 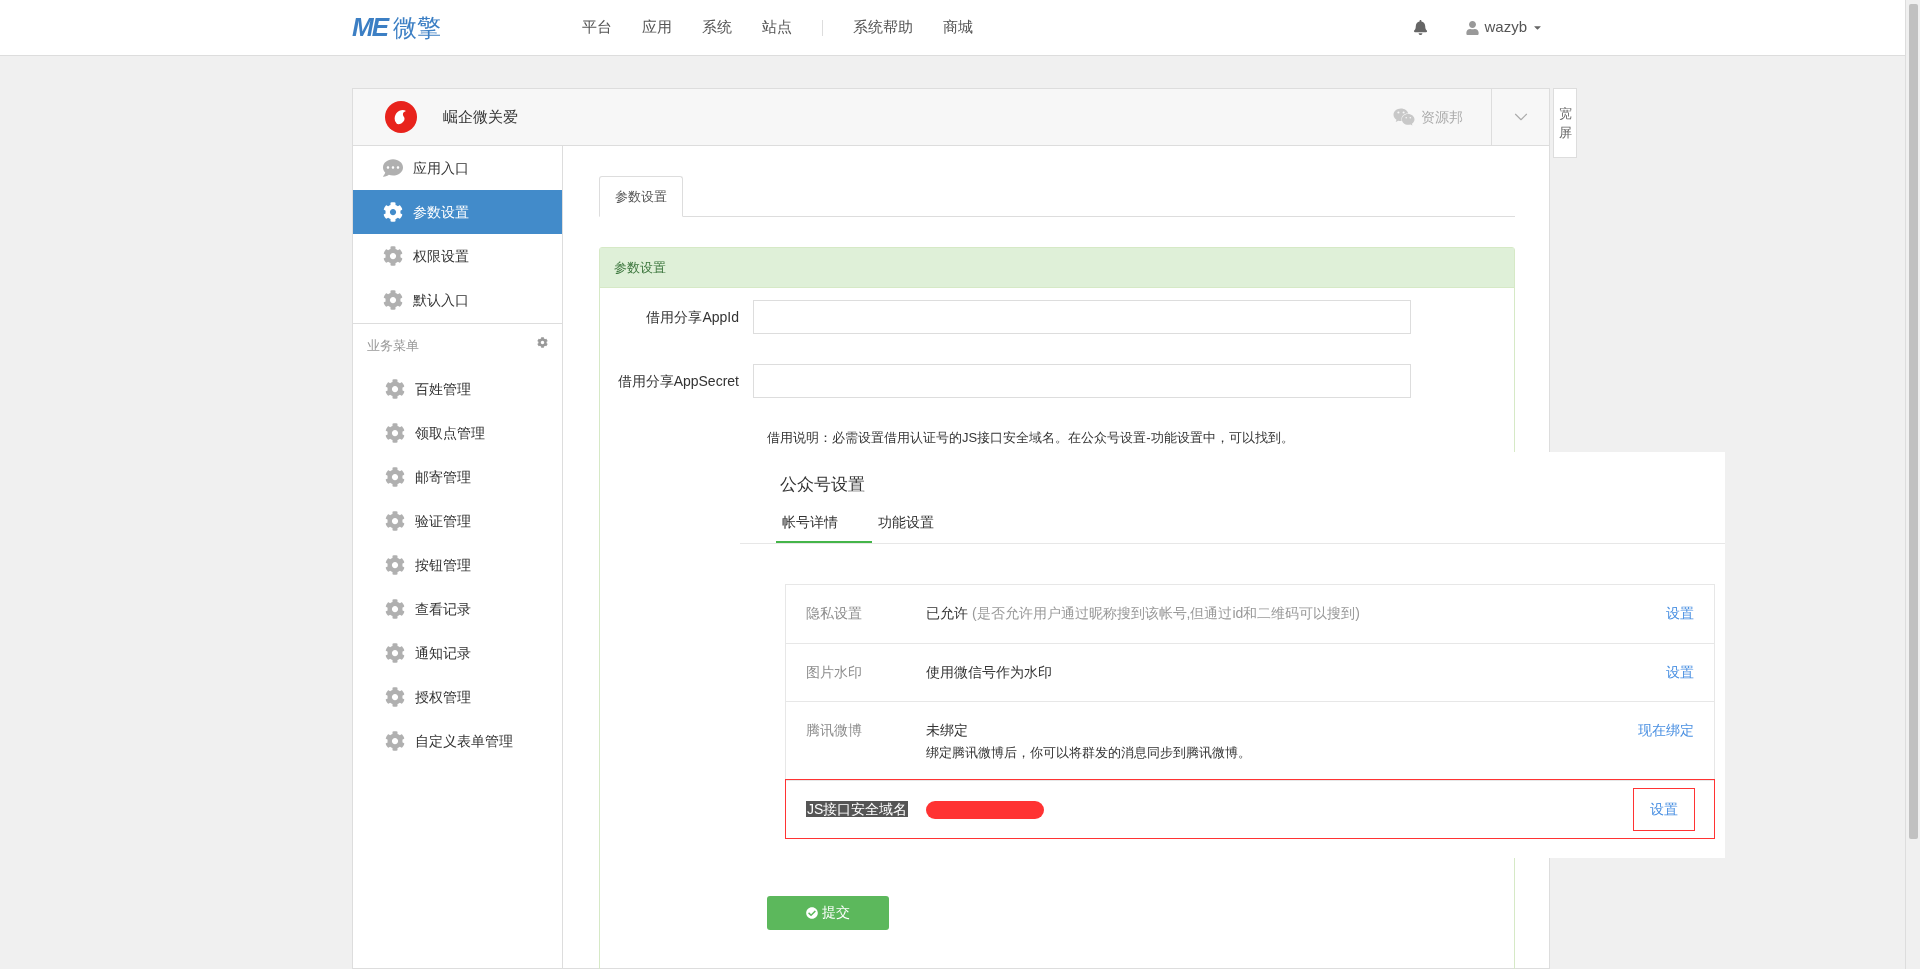 What do you see at coordinates (457, 300) in the screenshot?
I see `sidebar-item: 默认入口` at bounding box center [457, 300].